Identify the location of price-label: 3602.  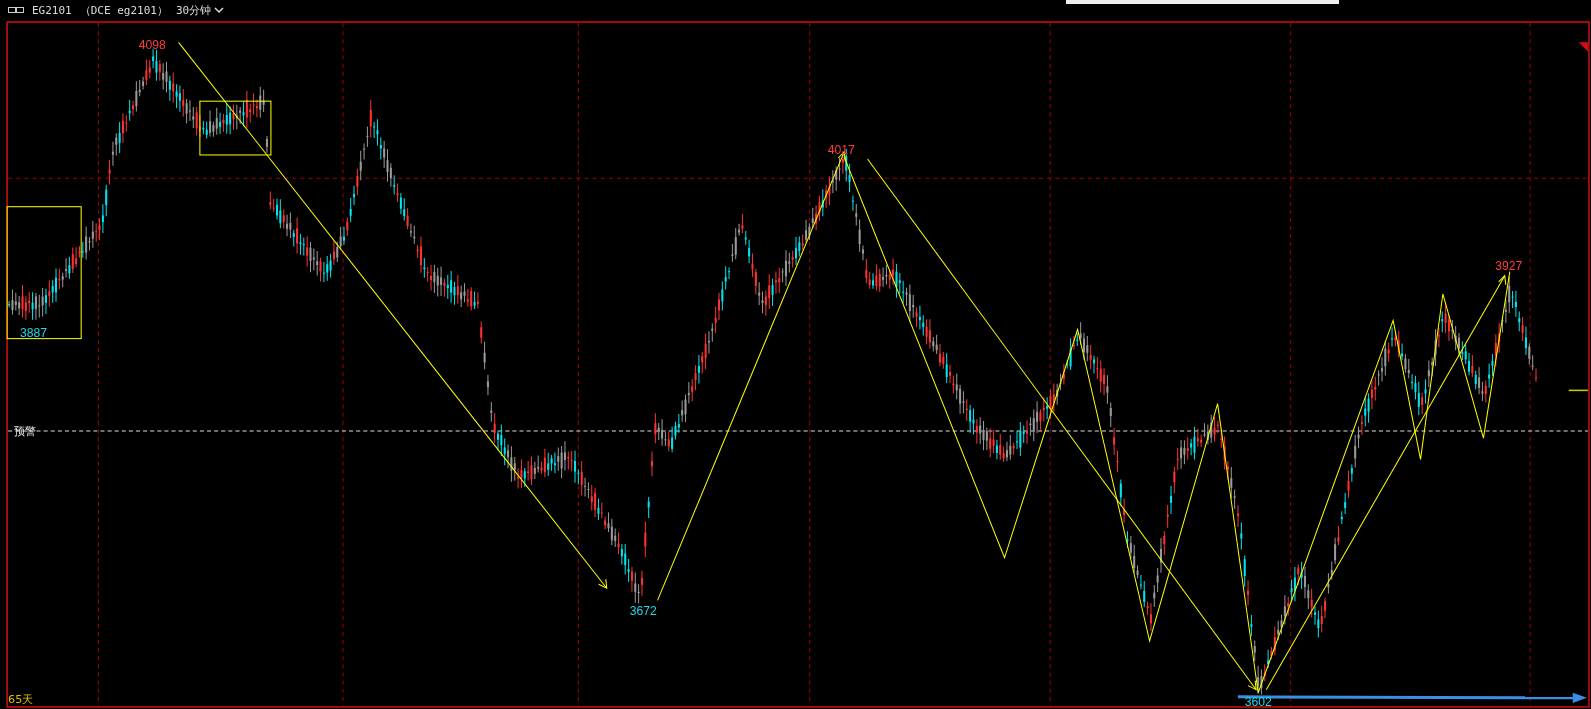
(1258, 701).